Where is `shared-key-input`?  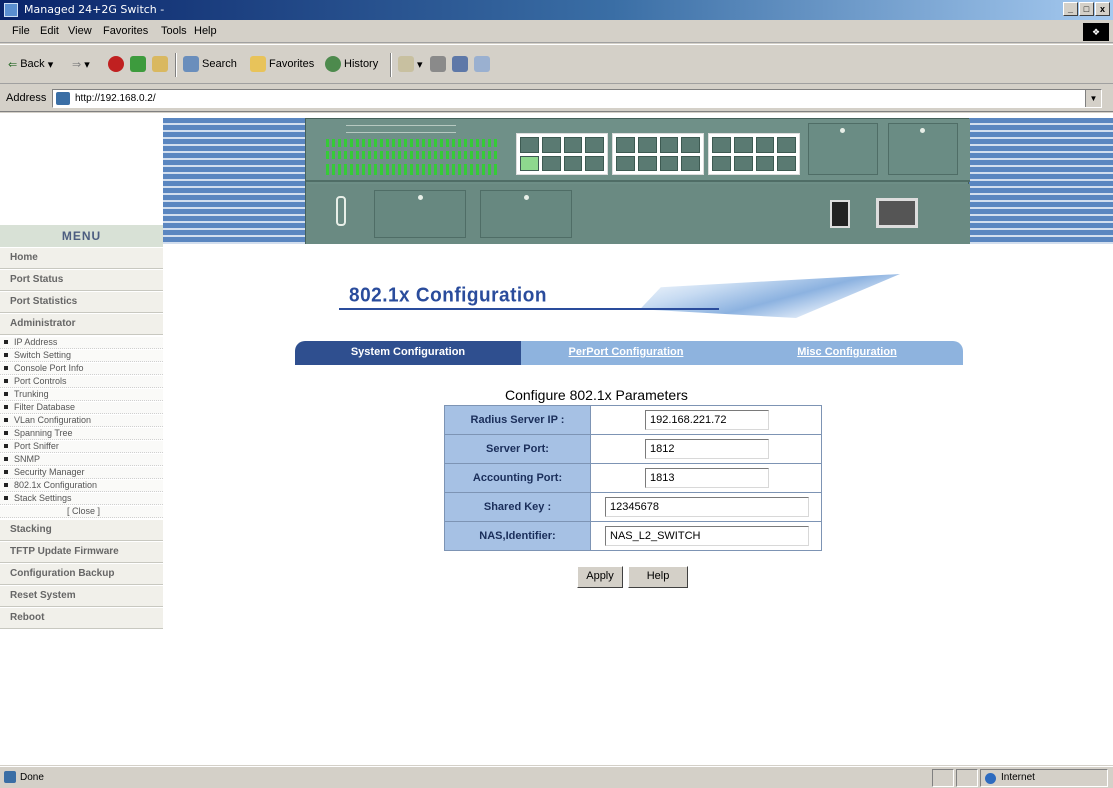 shared-key-input is located at coordinates (707, 507).